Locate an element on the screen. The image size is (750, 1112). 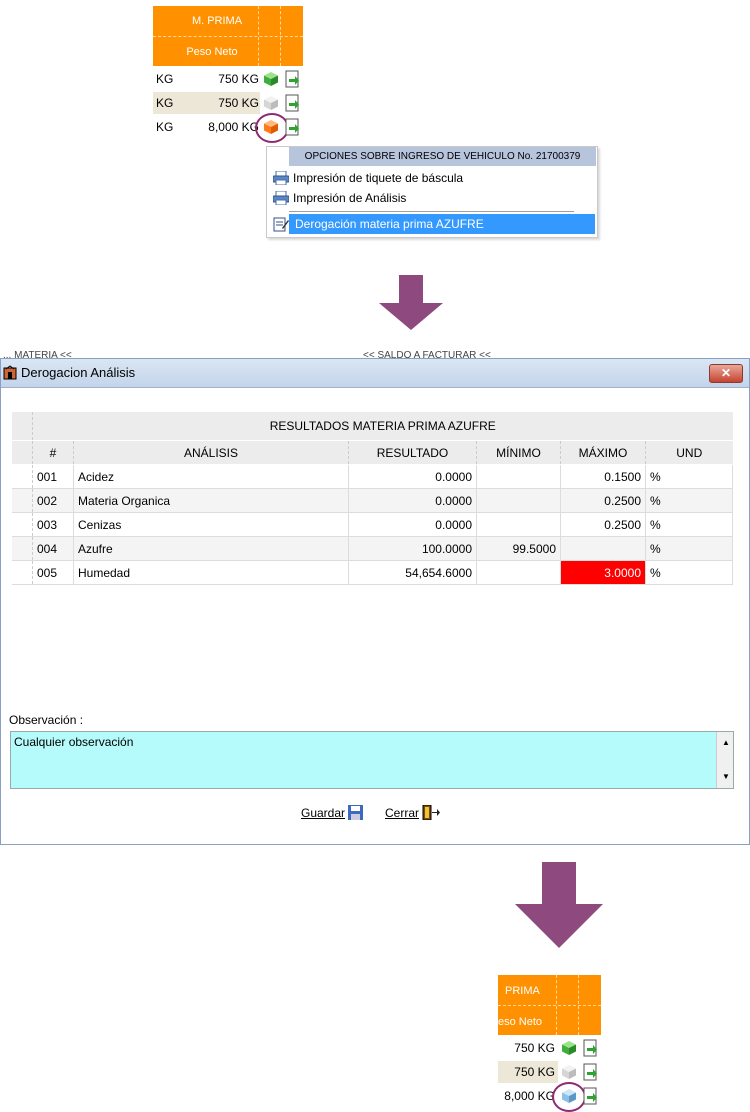
floppy-disk-icon is located at coordinates (356, 814).